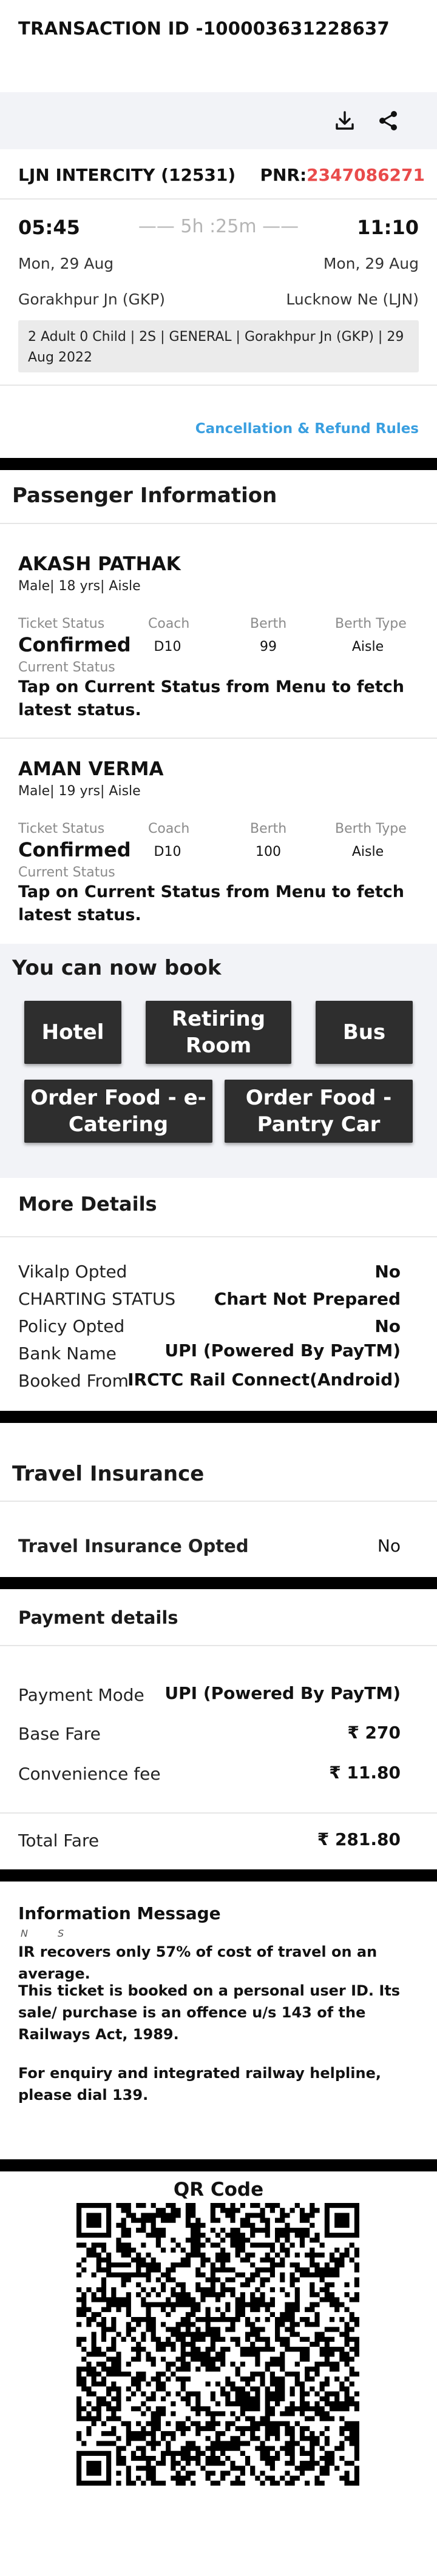  Describe the element at coordinates (307, 429) in the screenshot. I see `cancellation-refund-link: Cancellation & Refund Rules` at that location.